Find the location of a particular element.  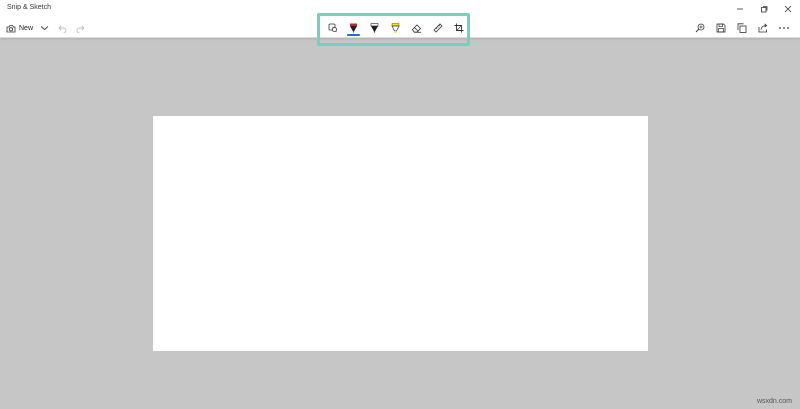

snip-mode-dropdown is located at coordinates (44, 28).